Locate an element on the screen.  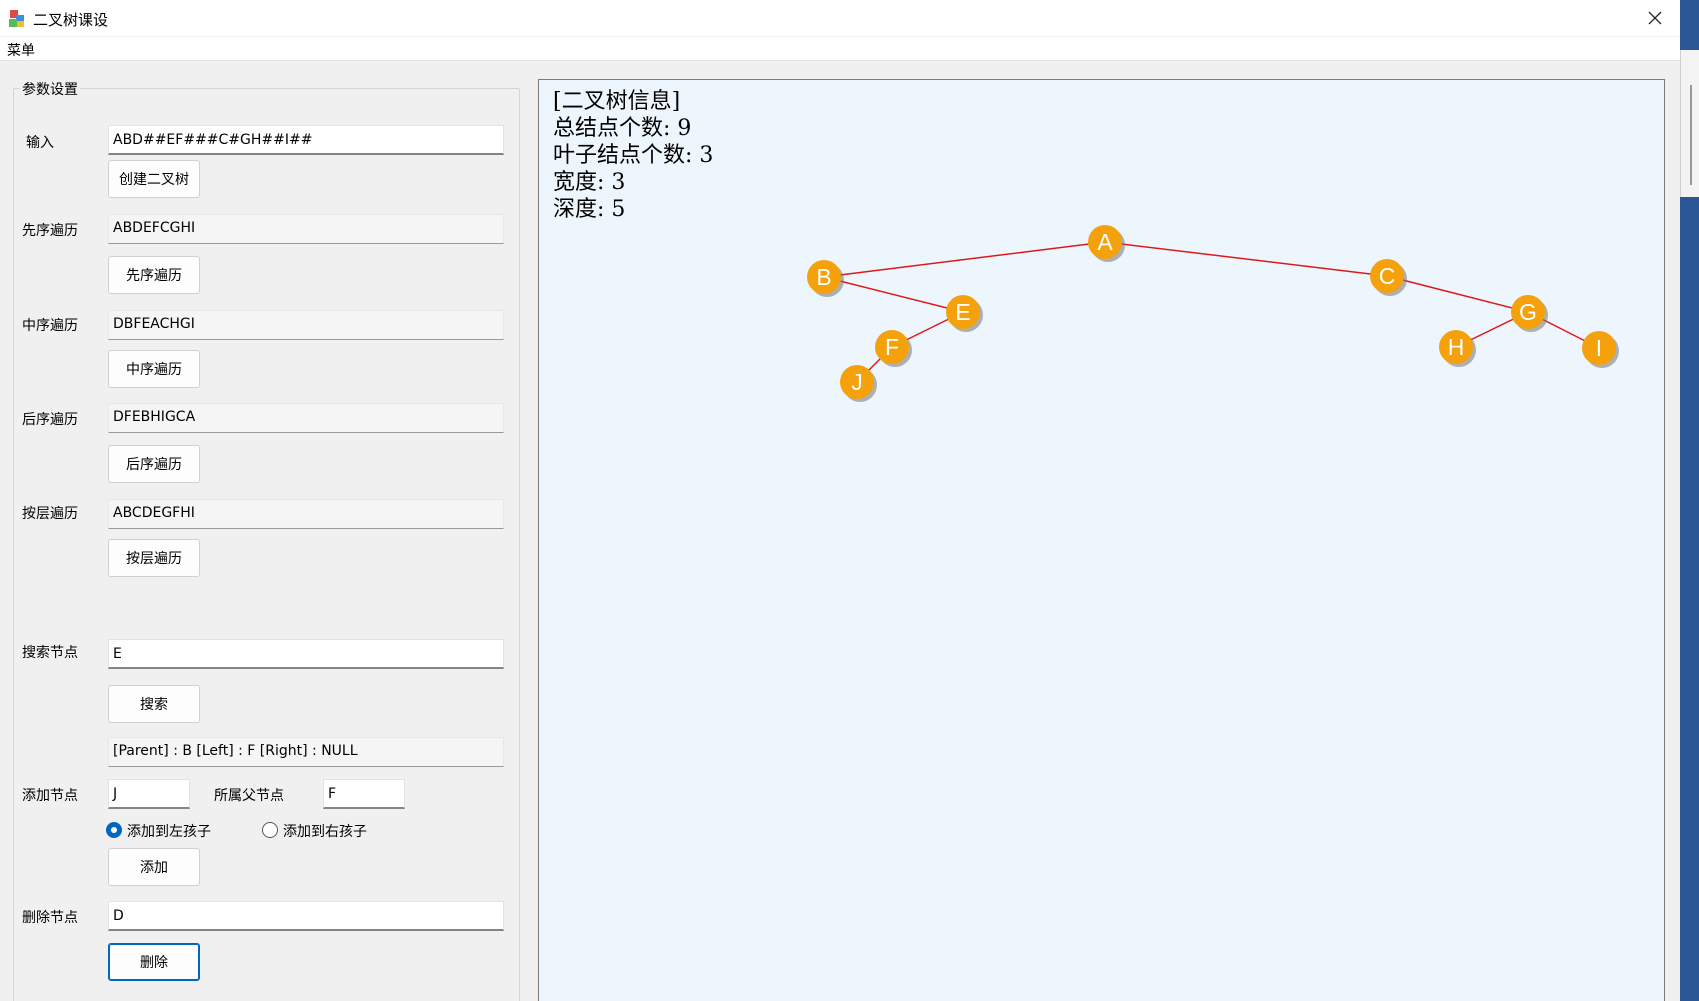
delete-node-input: D is located at coordinates (306, 916).